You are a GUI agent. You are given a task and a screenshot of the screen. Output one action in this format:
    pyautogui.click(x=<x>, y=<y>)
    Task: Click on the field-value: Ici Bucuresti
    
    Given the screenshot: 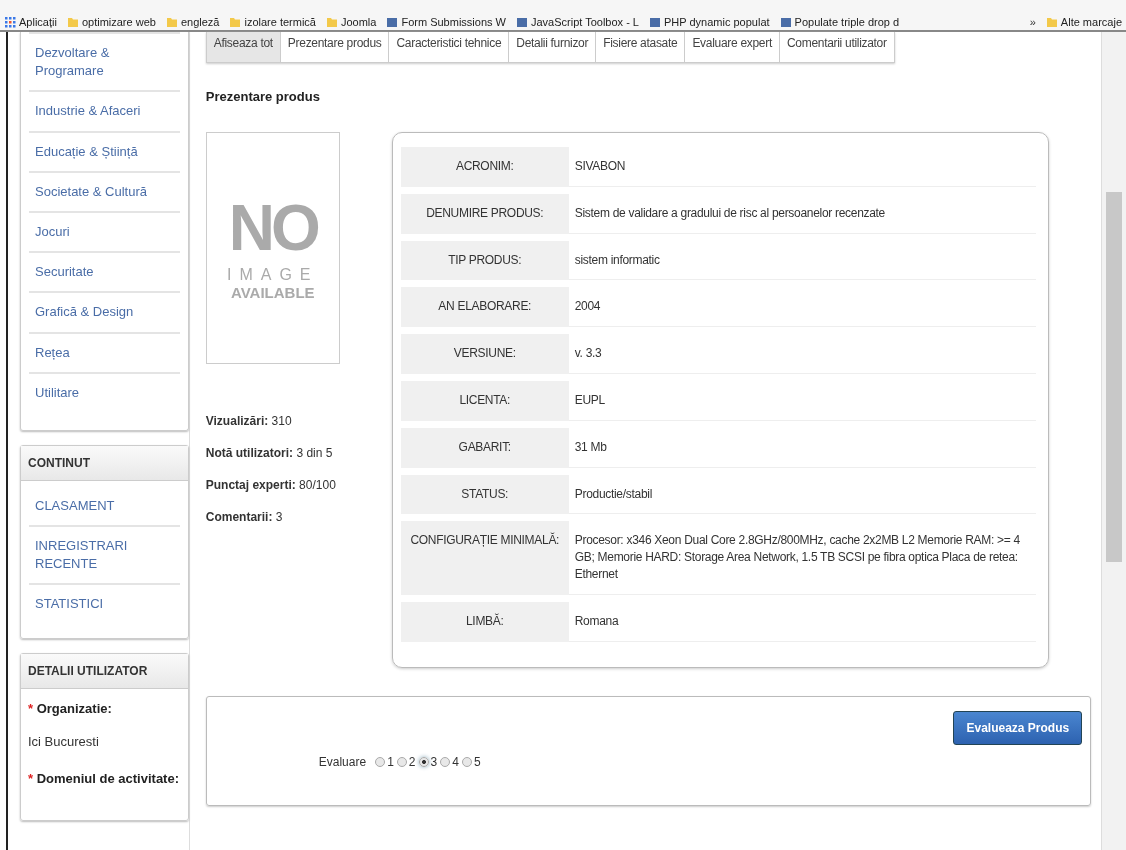 What is the action you would take?
    pyautogui.click(x=64, y=741)
    